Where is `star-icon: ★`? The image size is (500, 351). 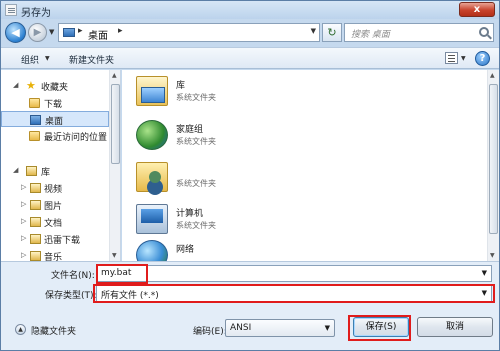 star-icon: ★ is located at coordinates (31, 85).